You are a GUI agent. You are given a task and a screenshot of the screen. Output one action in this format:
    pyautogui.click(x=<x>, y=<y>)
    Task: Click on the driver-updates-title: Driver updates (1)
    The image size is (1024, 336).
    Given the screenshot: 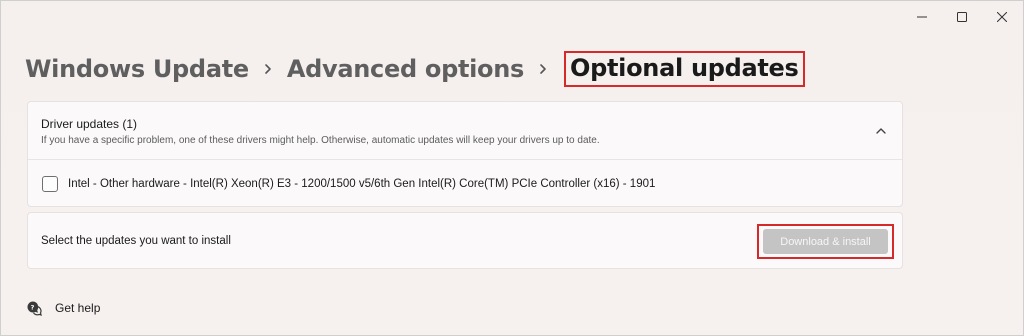 What is the action you would take?
    pyautogui.click(x=89, y=124)
    